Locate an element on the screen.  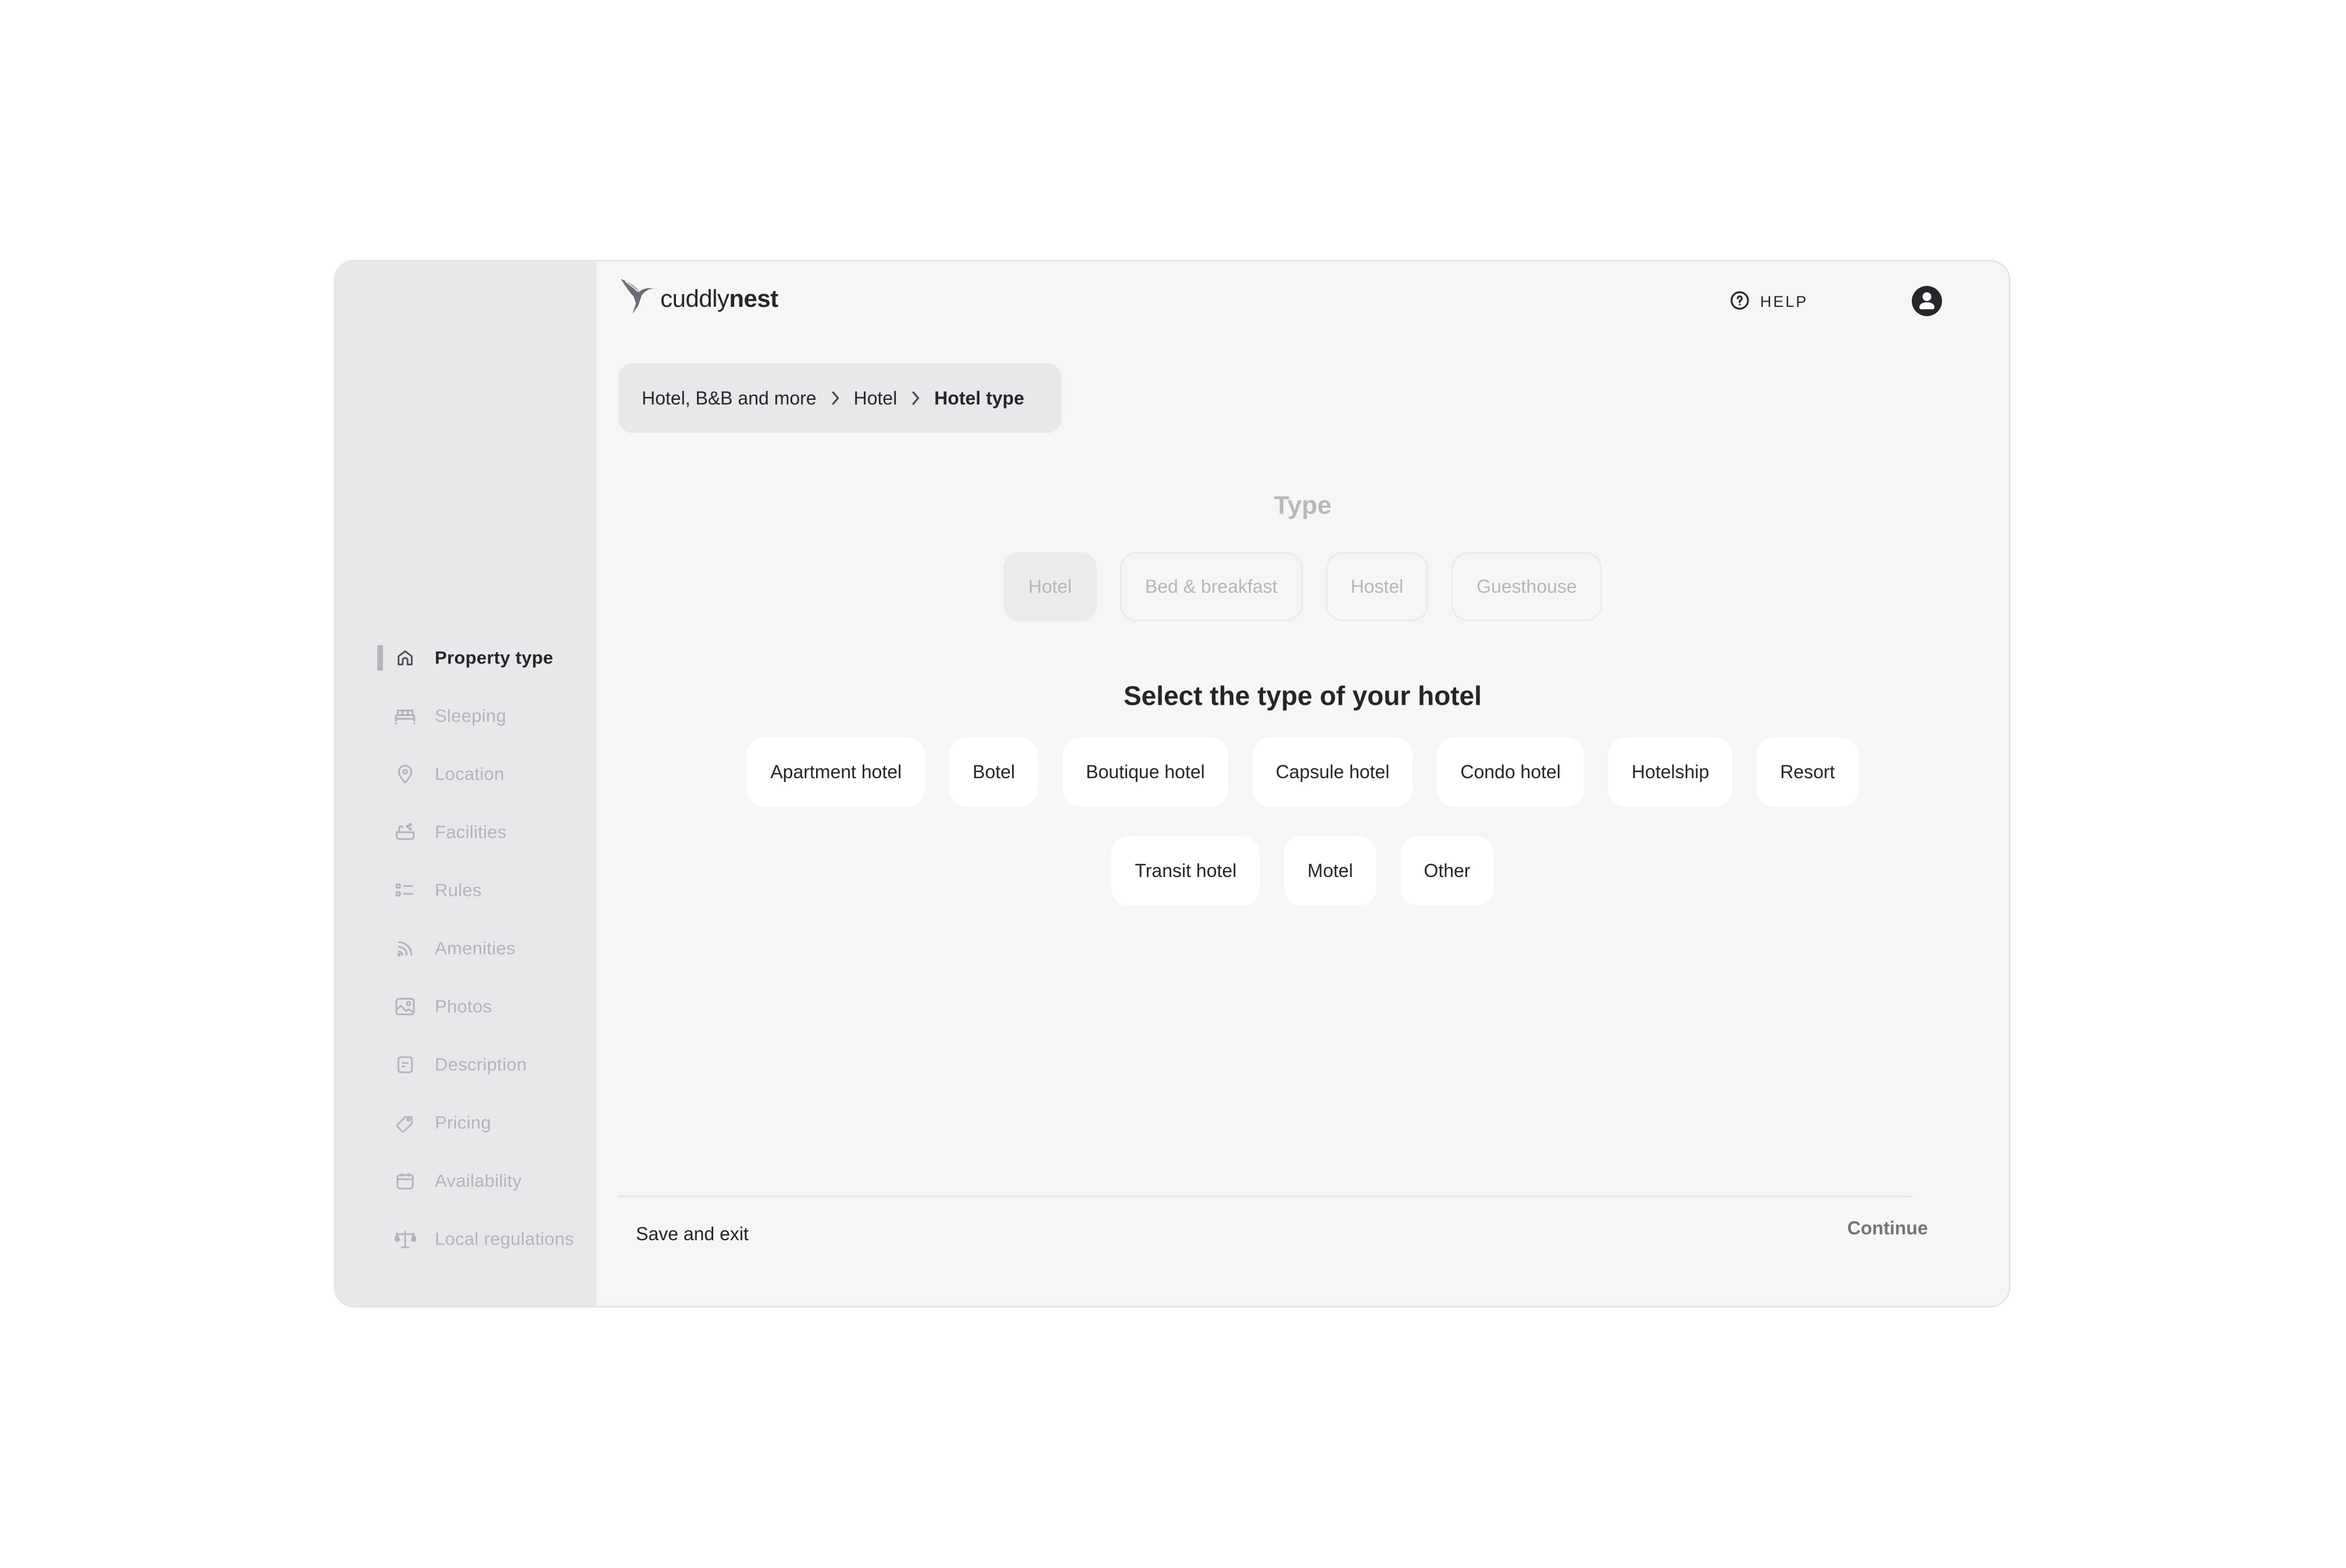
user-circle-icon is located at coordinates (1927, 302).